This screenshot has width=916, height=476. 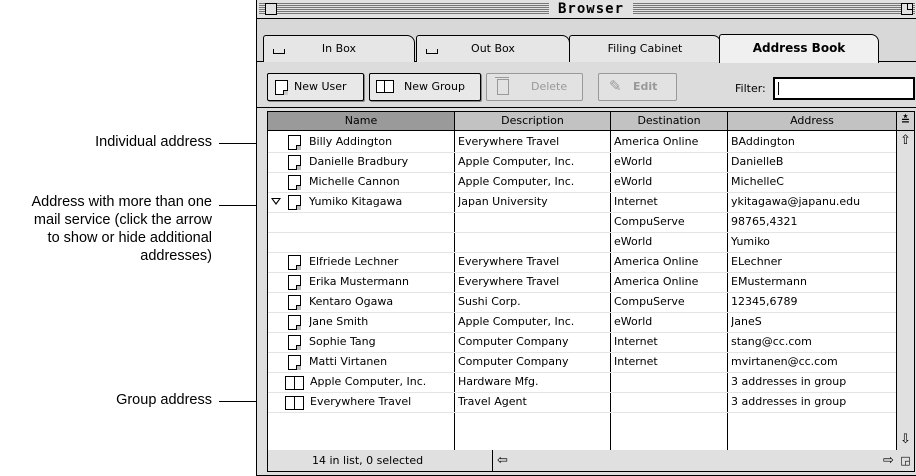 I want to click on callout-multi-service-line2: mail service (click the arrow, so click(x=122, y=220).